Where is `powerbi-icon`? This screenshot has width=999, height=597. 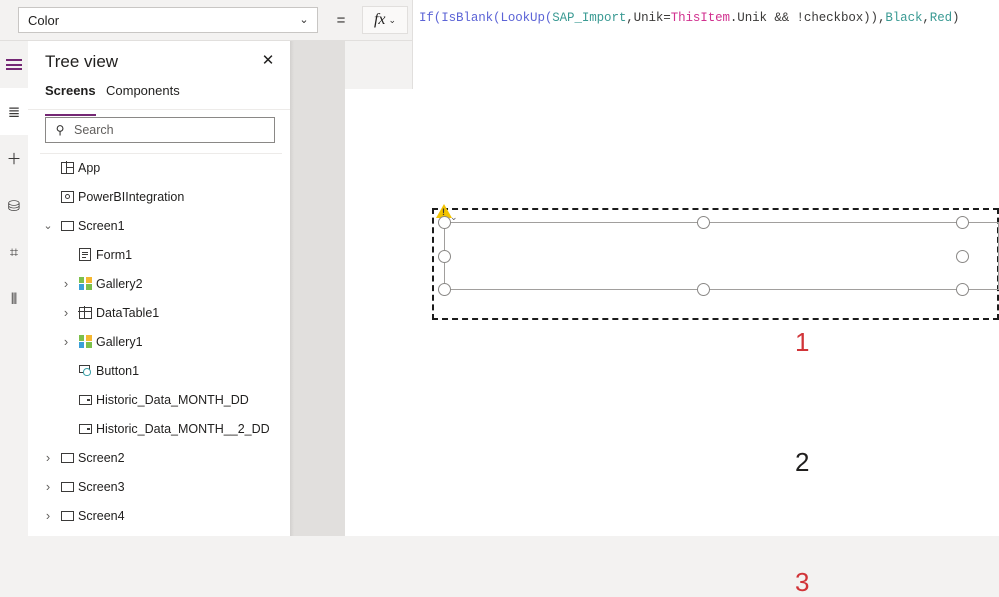 powerbi-icon is located at coordinates (67, 196).